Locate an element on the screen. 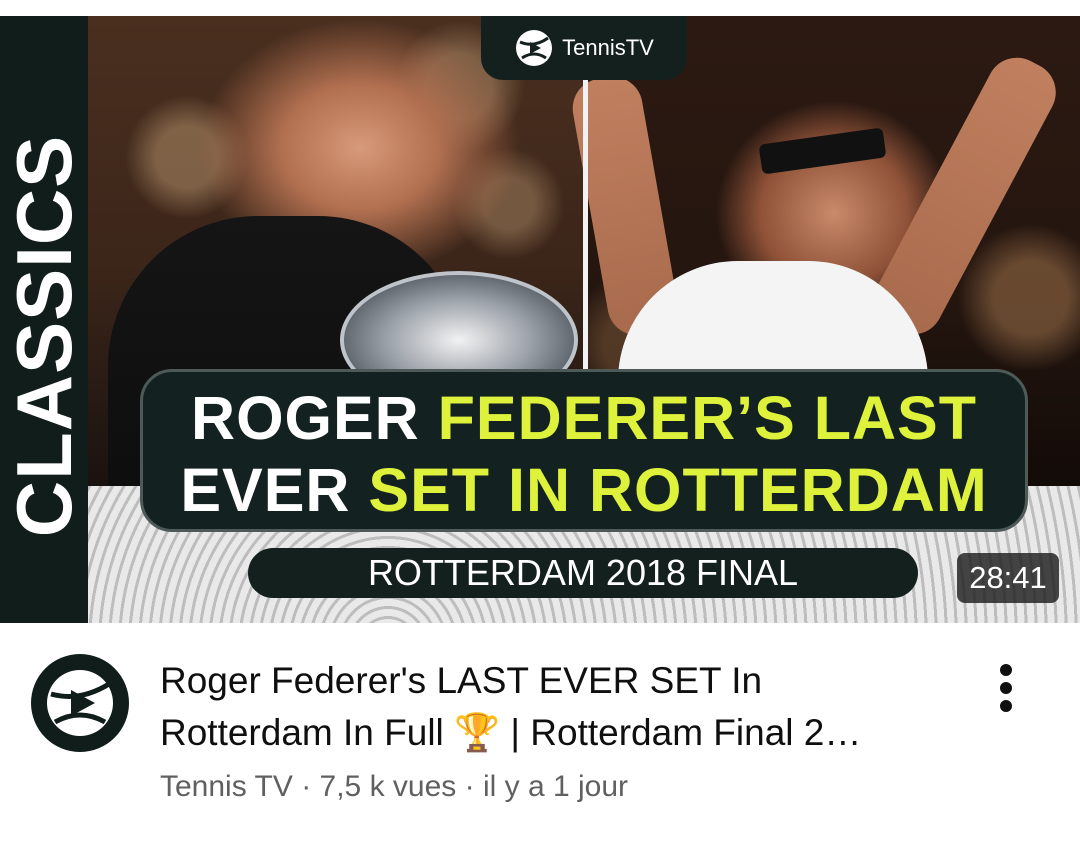  headline-yellow-1: FEDERER’S LAST is located at coordinates (707, 418).